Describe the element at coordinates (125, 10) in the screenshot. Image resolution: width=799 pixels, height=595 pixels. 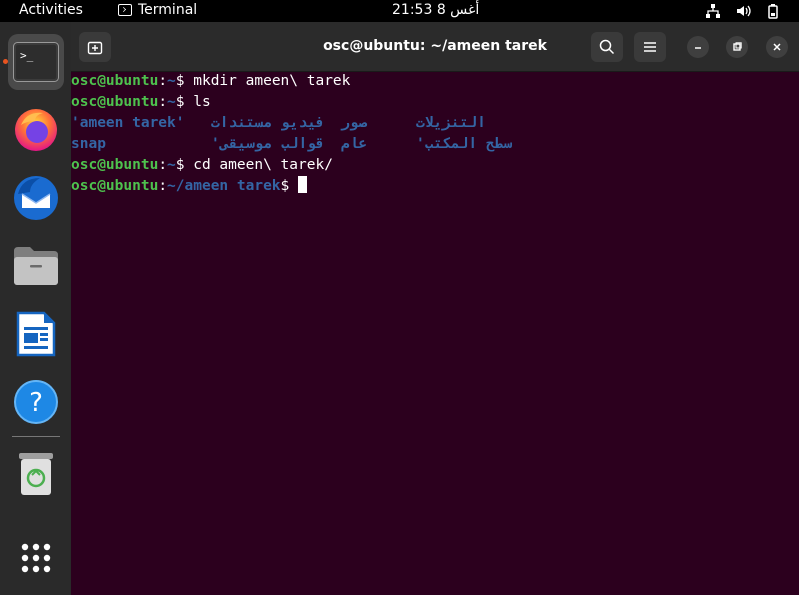
I see `terminal-icon` at that location.